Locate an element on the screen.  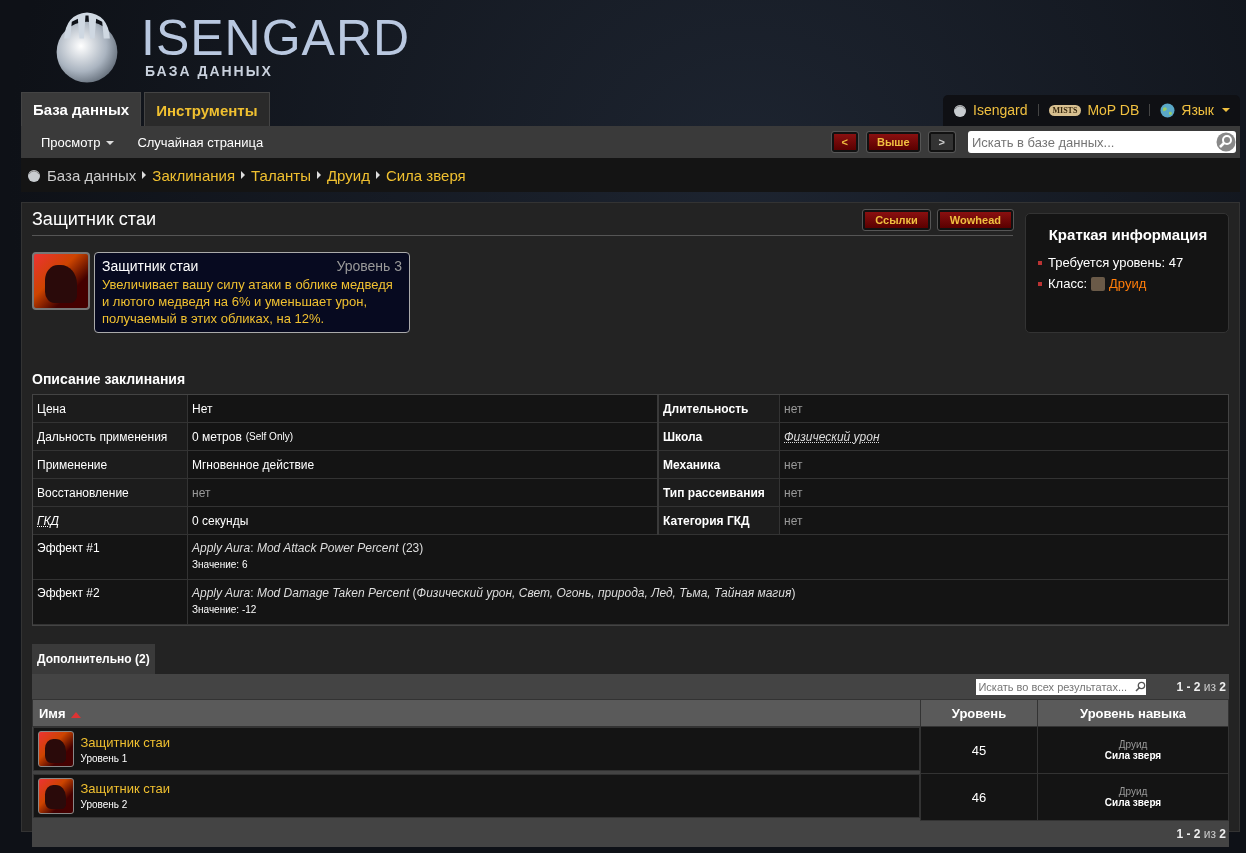
table-cell-text: 0 секунды is located at coordinates (220, 521).